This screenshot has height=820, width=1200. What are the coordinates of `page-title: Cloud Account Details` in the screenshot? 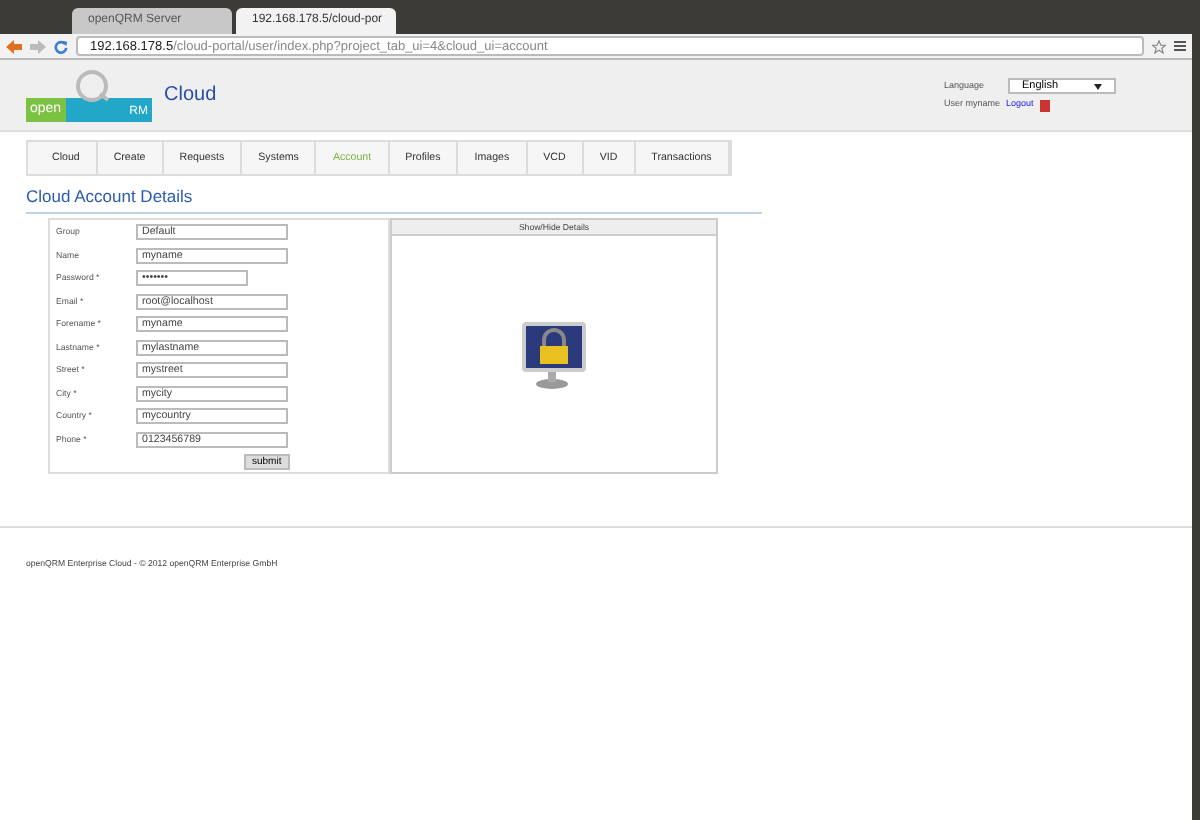 It's located at (394, 199).